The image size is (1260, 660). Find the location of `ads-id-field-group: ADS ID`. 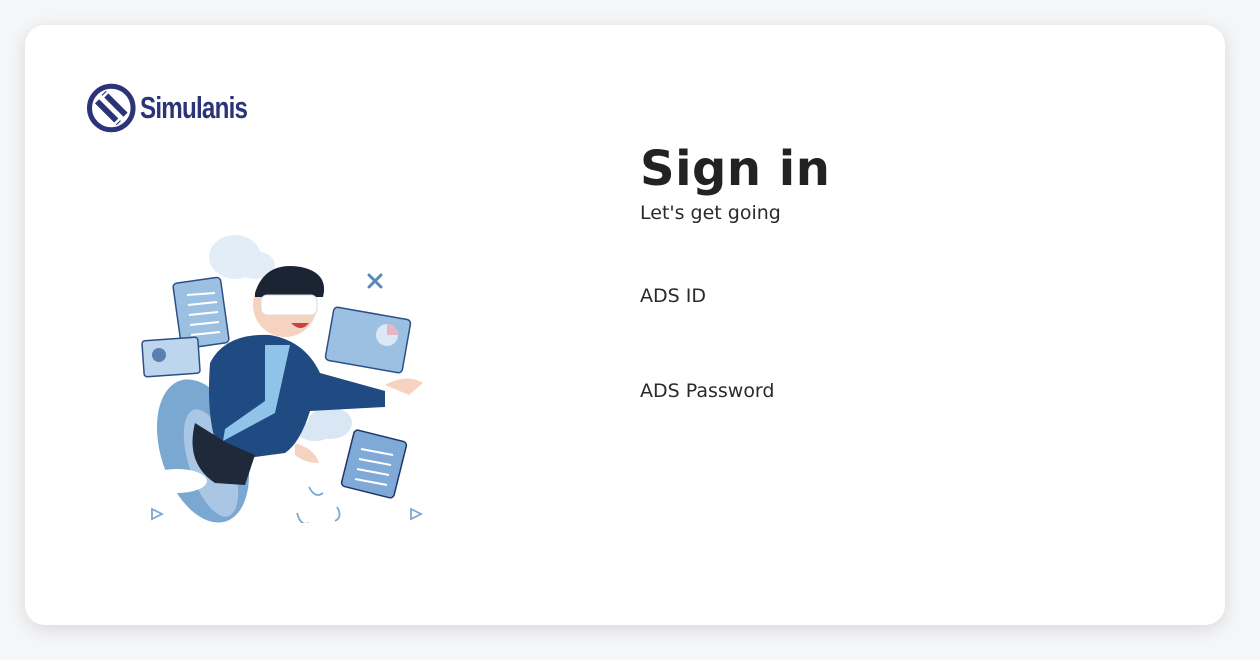

ads-id-field-group: ADS ID is located at coordinates (852, 322).